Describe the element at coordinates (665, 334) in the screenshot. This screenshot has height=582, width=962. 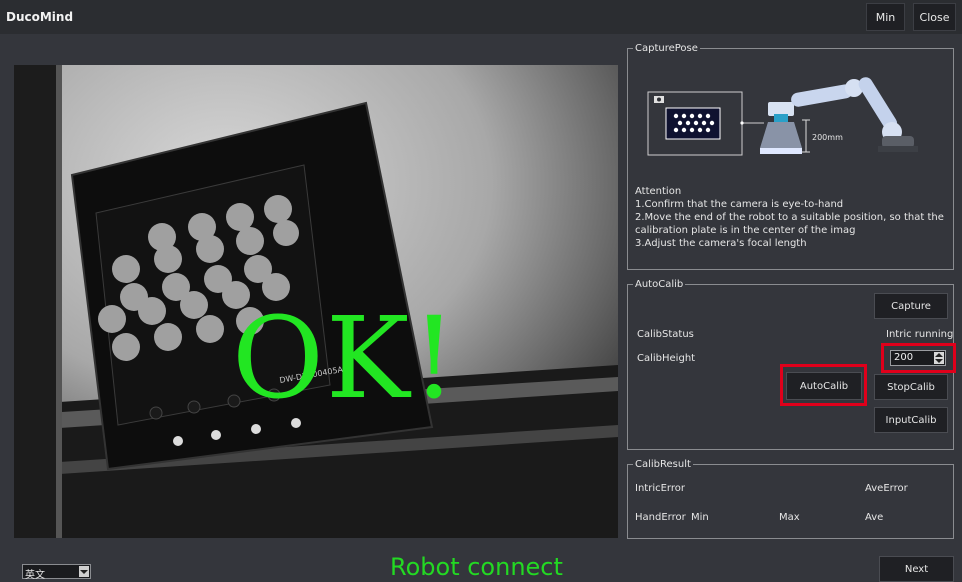
I see `calib-status-label: CalibStatus` at that location.